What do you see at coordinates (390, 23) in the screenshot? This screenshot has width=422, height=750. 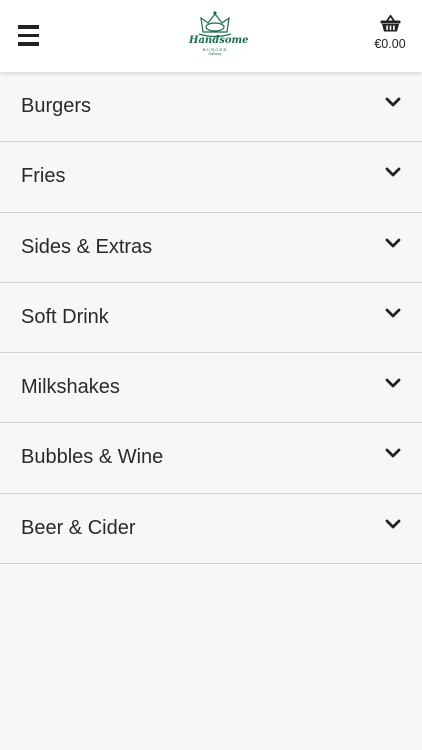 I see `basket-icon` at bounding box center [390, 23].